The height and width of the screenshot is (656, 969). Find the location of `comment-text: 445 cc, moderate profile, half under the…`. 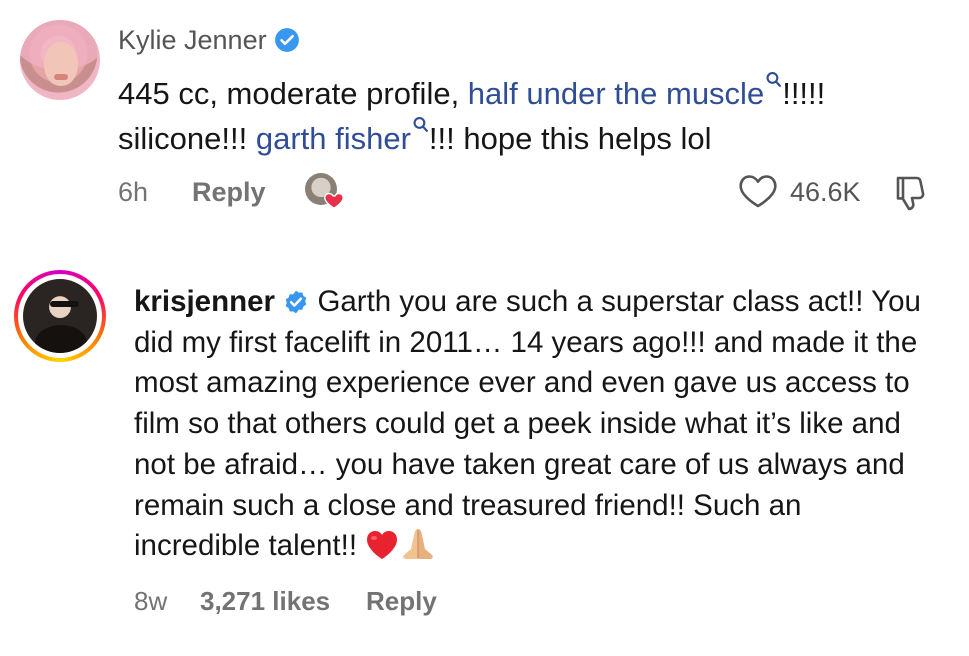

comment-text: 445 cc, moderate profile, half under the… is located at coordinates (538, 116).